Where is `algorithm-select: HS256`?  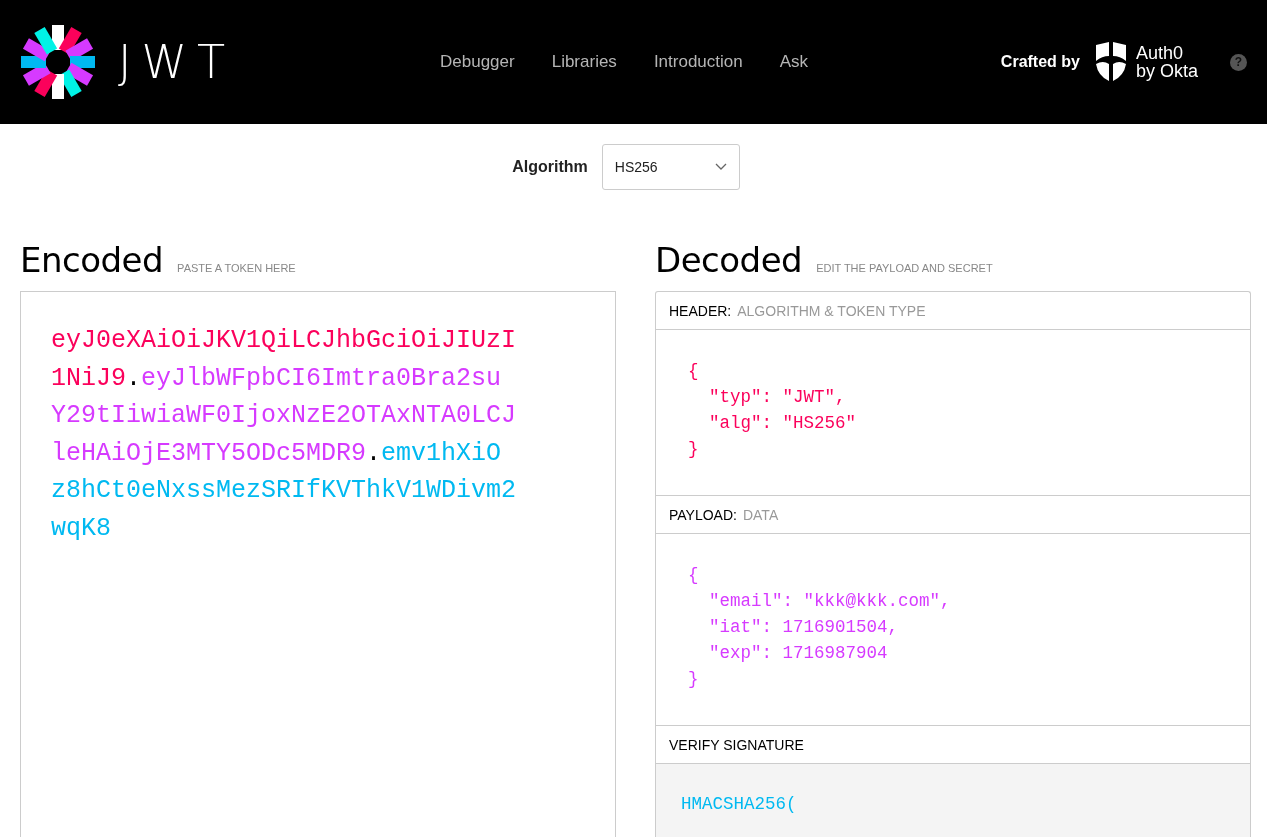 algorithm-select: HS256 is located at coordinates (670, 167).